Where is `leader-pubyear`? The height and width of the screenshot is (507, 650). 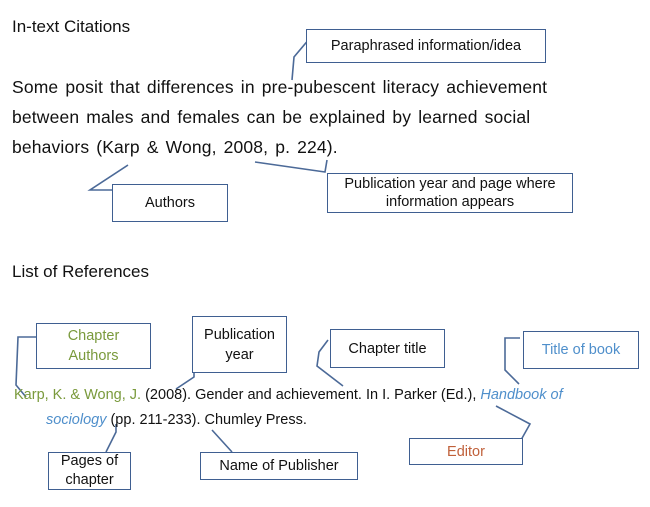
leader-pubyear is located at coordinates (291, 166).